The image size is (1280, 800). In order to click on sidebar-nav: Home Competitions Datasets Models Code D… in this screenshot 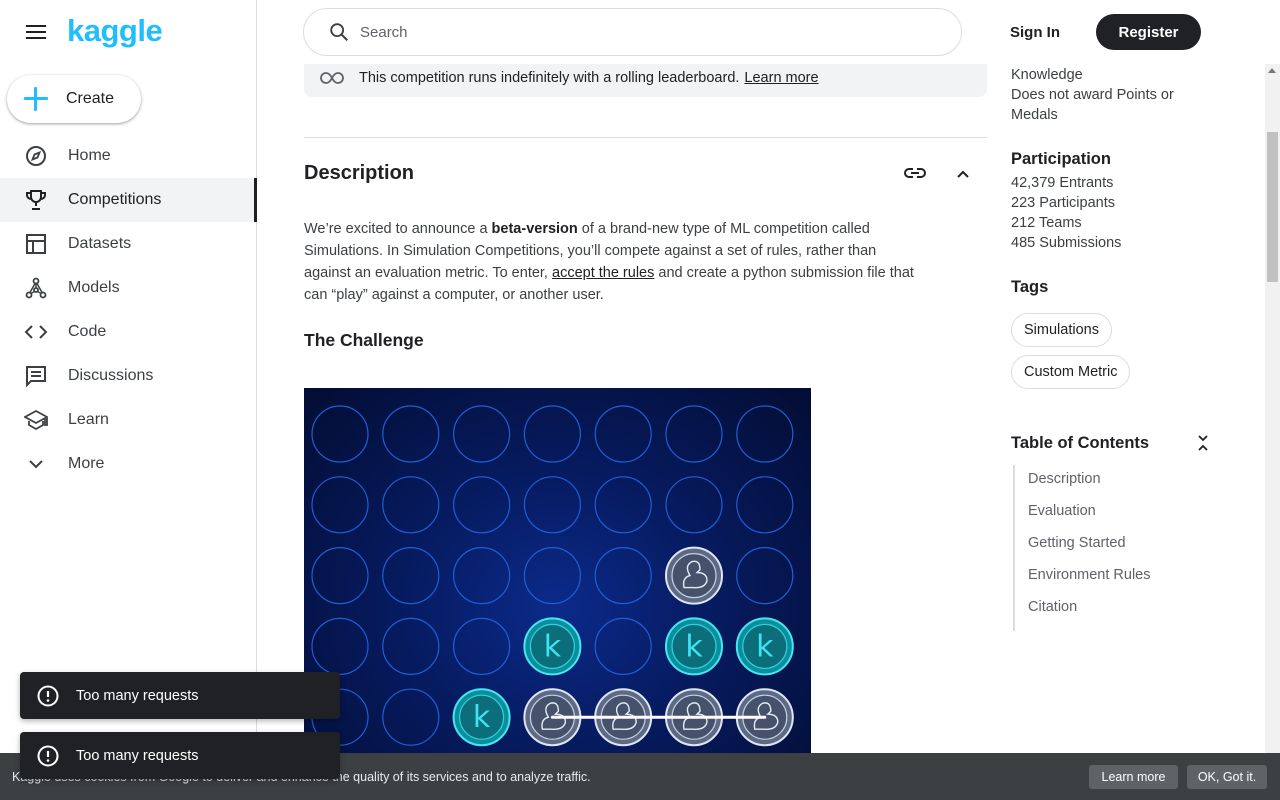, I will do `click(128, 310)`.